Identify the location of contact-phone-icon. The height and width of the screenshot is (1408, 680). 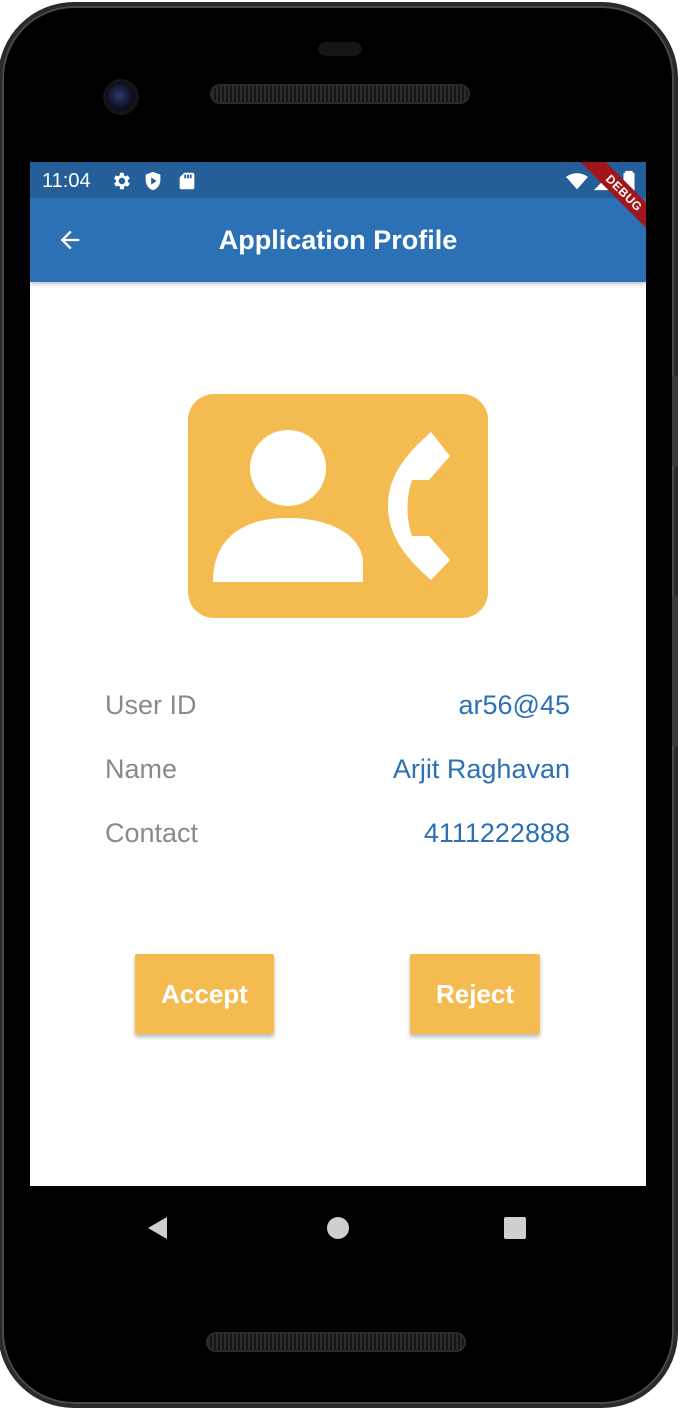
(338, 506).